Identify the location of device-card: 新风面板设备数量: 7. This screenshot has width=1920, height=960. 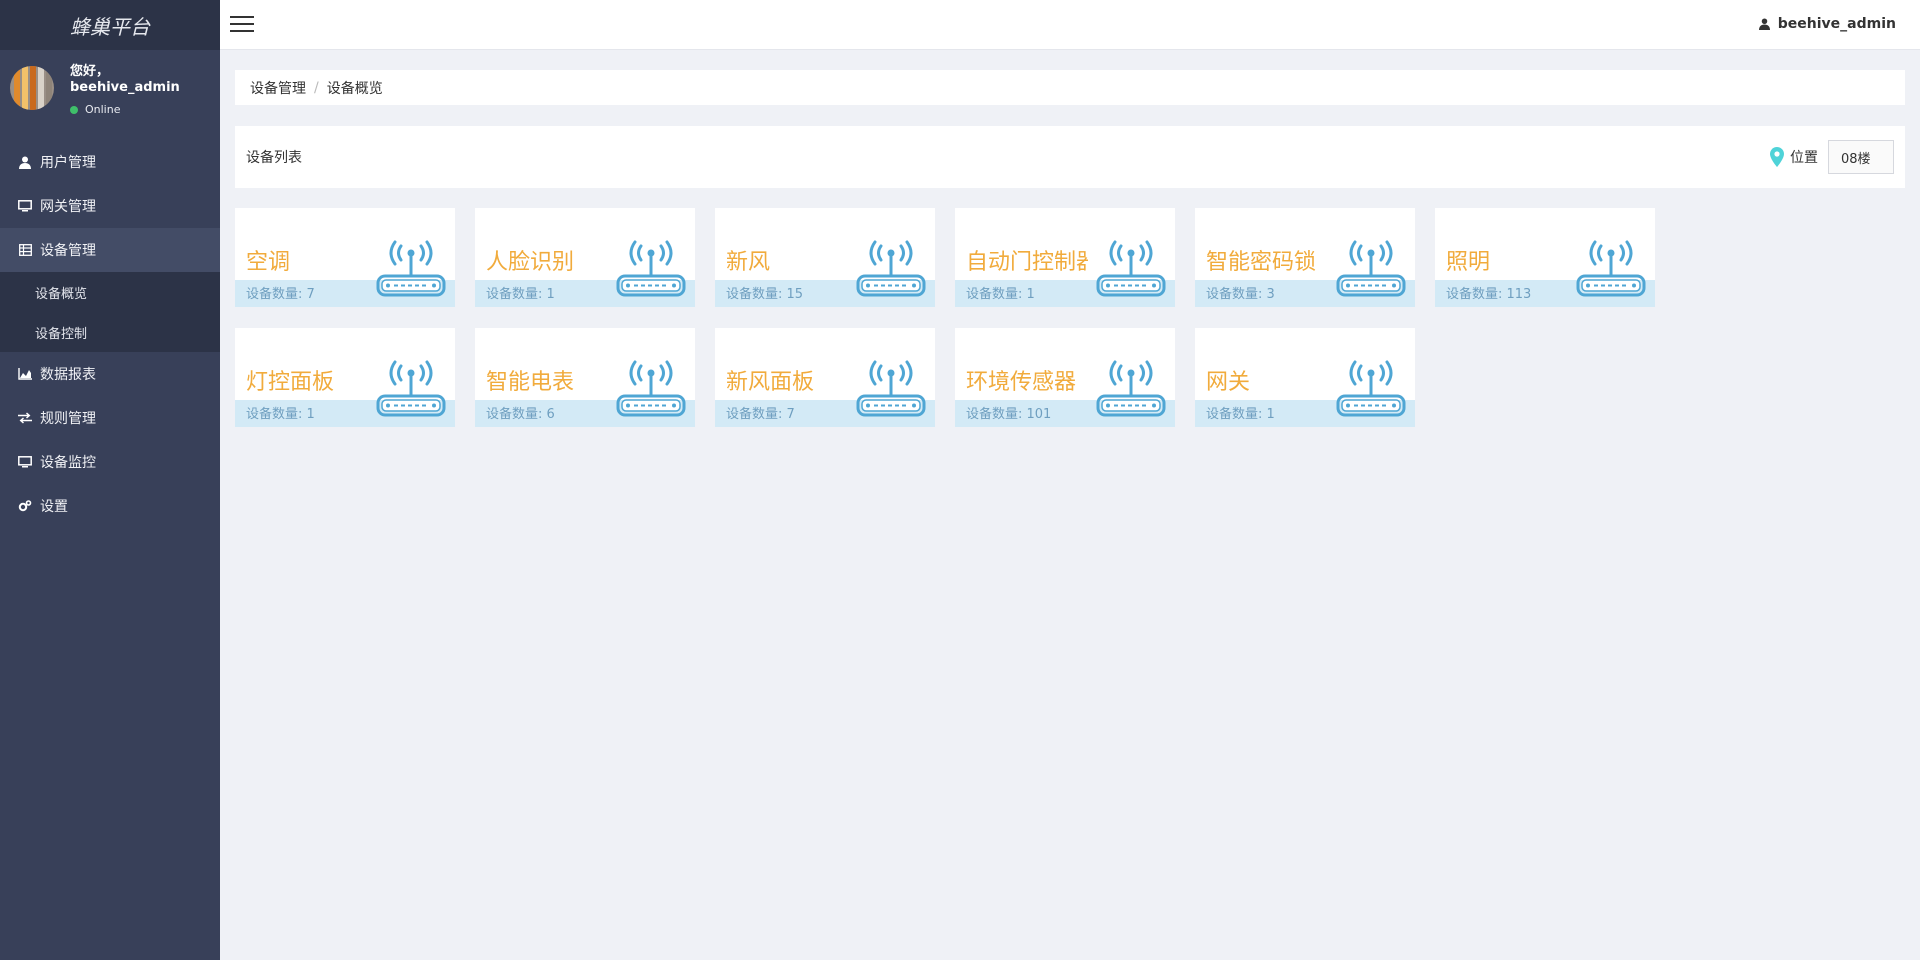
(825, 377).